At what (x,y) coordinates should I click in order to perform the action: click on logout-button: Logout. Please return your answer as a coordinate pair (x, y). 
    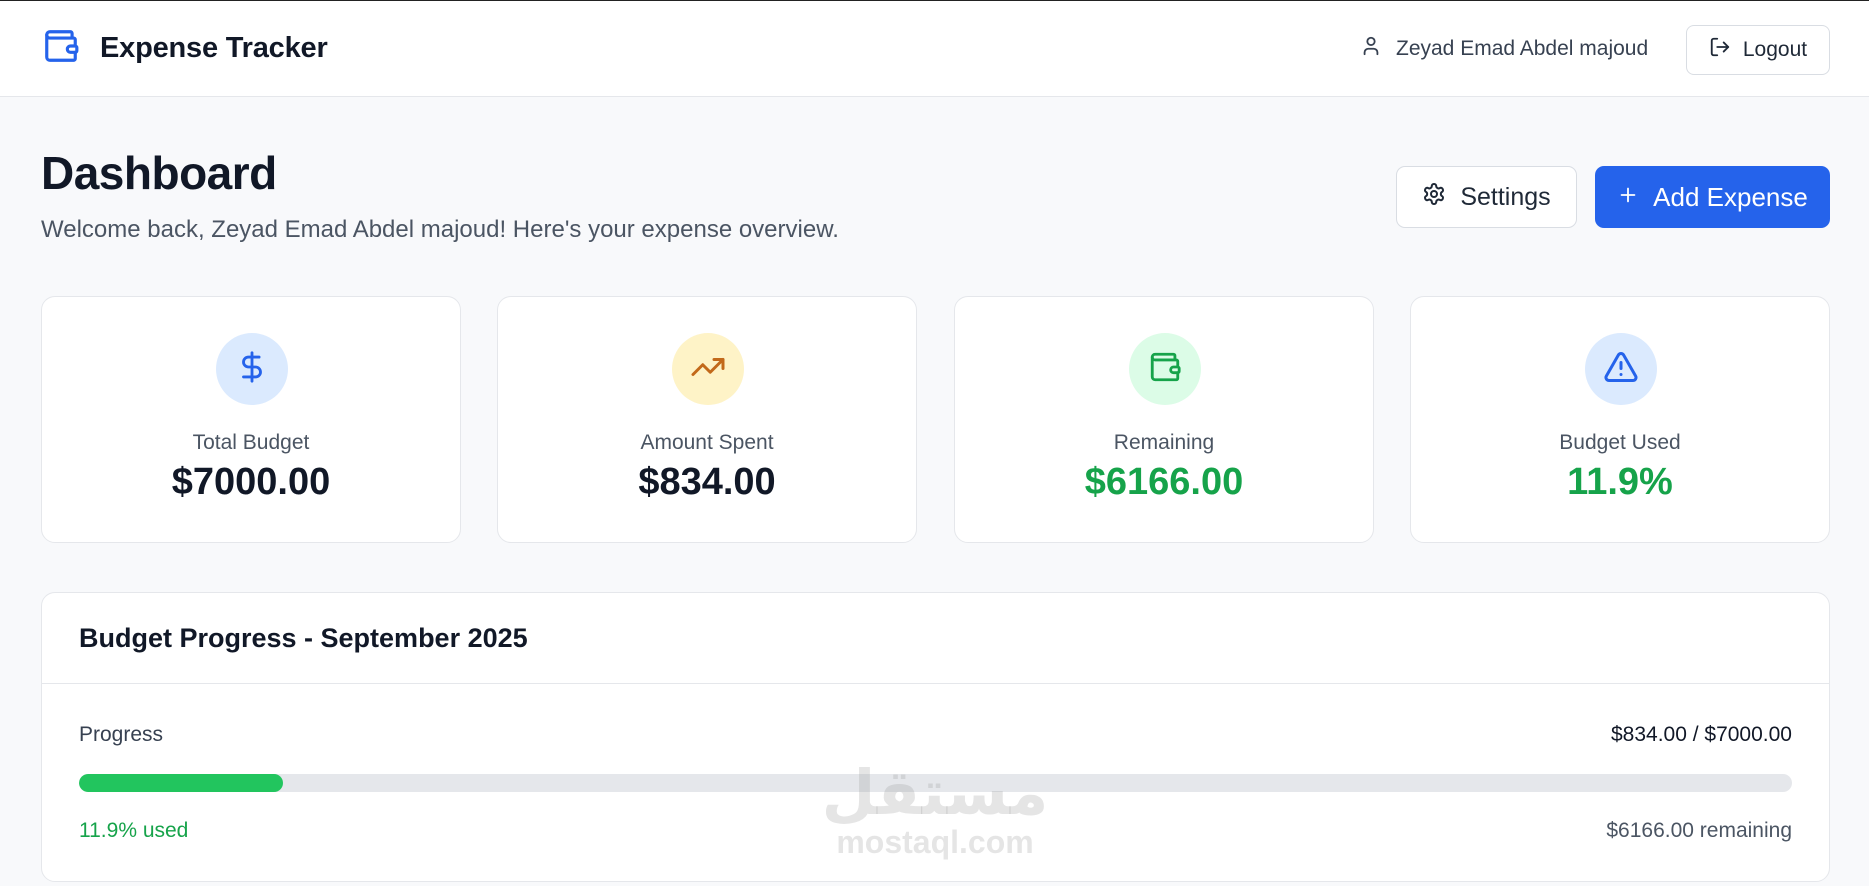
    Looking at the image, I should click on (1758, 50).